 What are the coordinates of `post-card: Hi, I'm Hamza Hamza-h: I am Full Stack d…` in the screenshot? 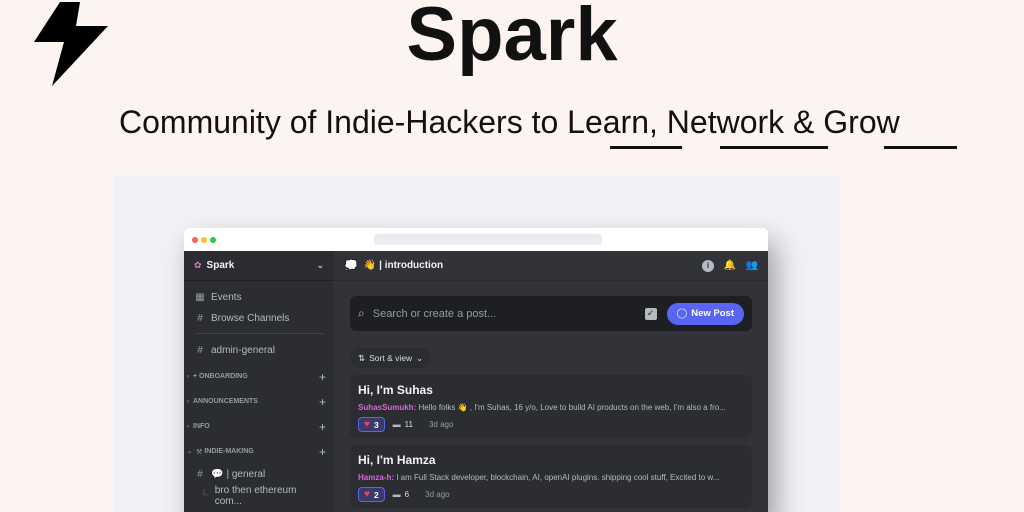 It's located at (551, 476).